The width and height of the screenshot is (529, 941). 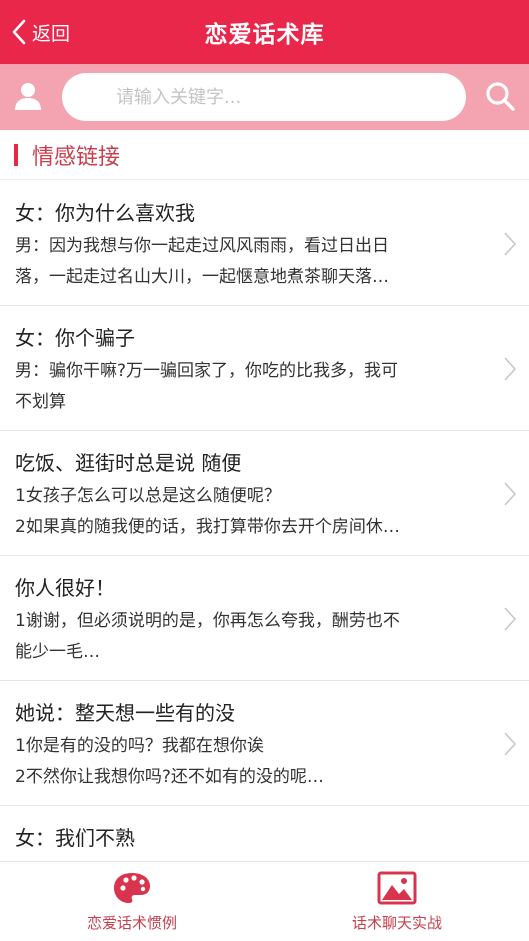 What do you see at coordinates (105, 213) in the screenshot?
I see `item-title: 女：你为什么喜欢我` at bounding box center [105, 213].